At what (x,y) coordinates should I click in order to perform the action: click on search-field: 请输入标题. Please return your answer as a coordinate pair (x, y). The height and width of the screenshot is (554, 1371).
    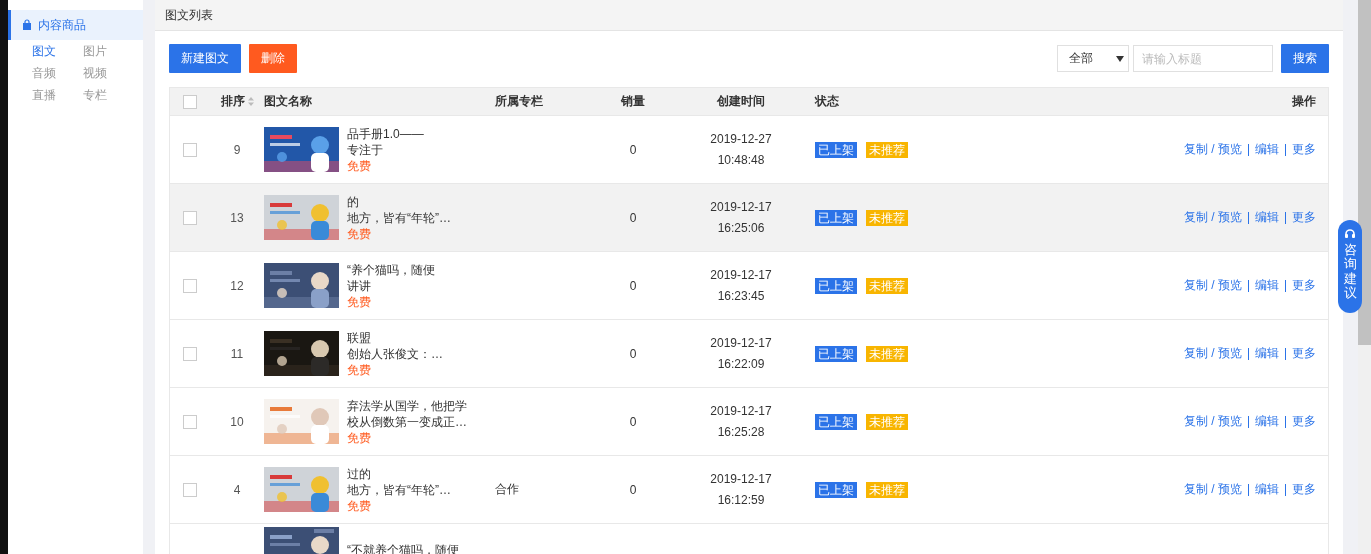
    Looking at the image, I should click on (1203, 58).